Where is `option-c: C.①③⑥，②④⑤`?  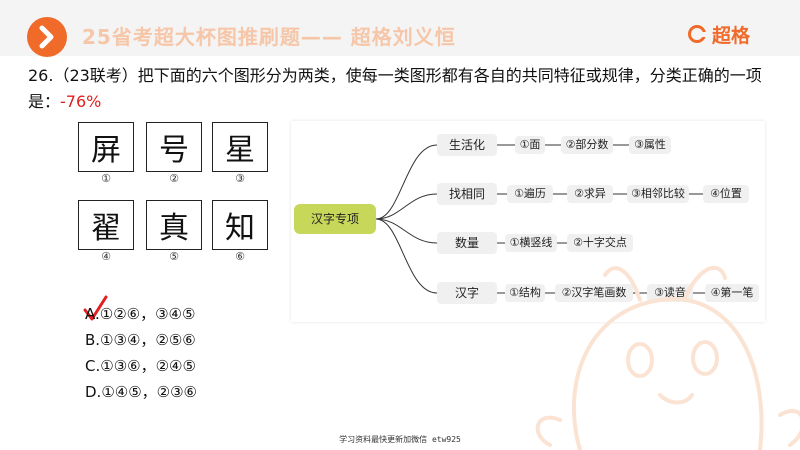 option-c: C.①③⑥，②④⑤ is located at coordinates (140, 366).